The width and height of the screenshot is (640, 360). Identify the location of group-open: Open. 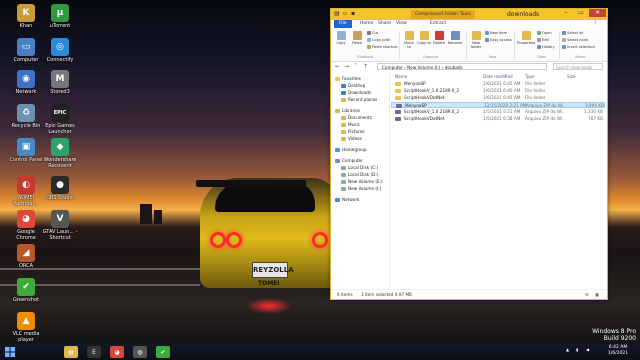
(542, 57).